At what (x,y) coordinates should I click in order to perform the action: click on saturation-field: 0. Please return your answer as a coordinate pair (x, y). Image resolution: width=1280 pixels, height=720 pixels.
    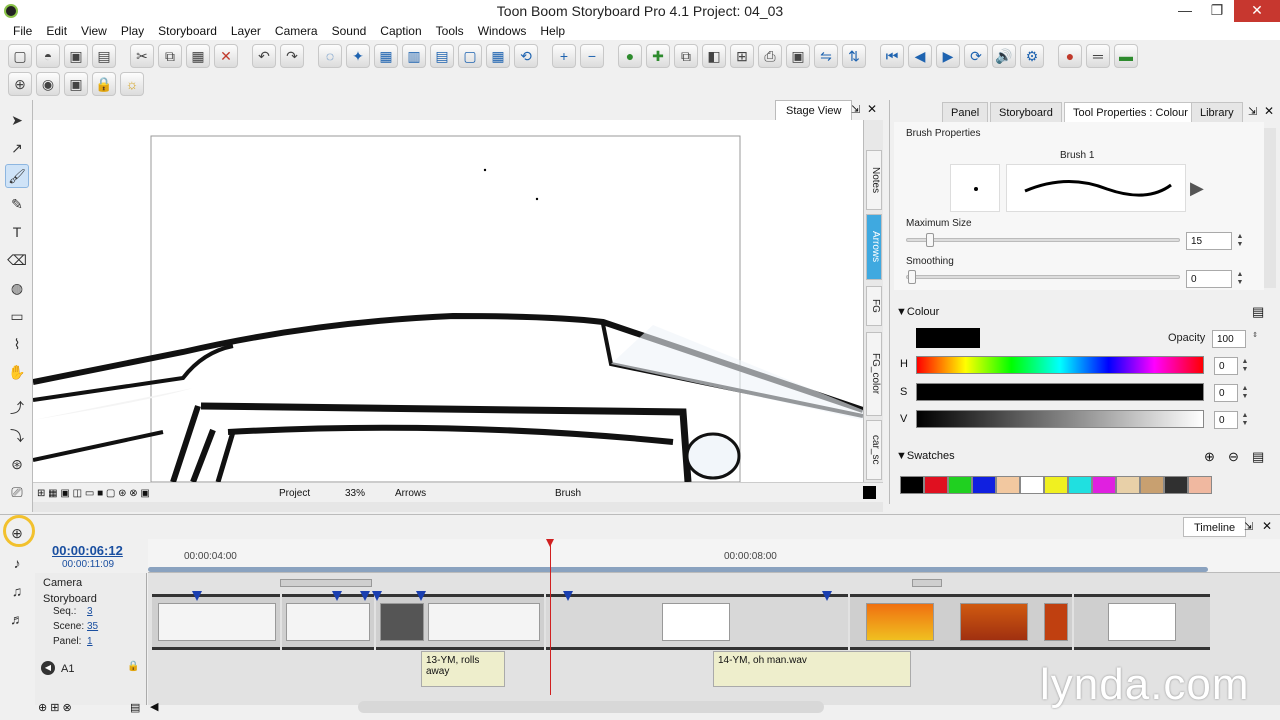
    Looking at the image, I should click on (1226, 393).